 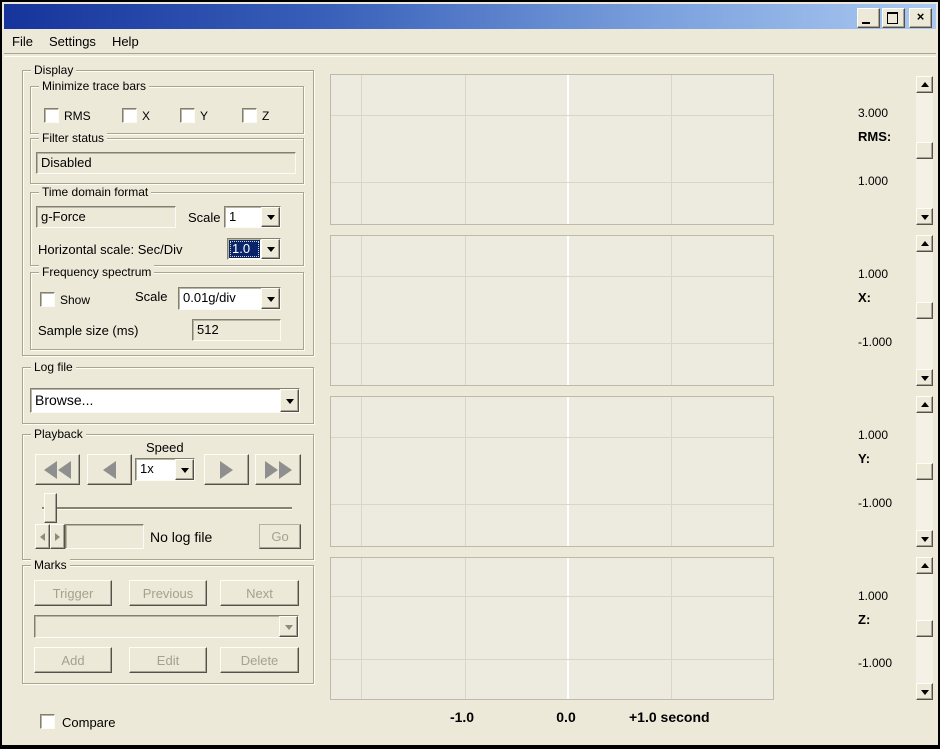 I want to click on minimize-button, so click(x=868, y=18).